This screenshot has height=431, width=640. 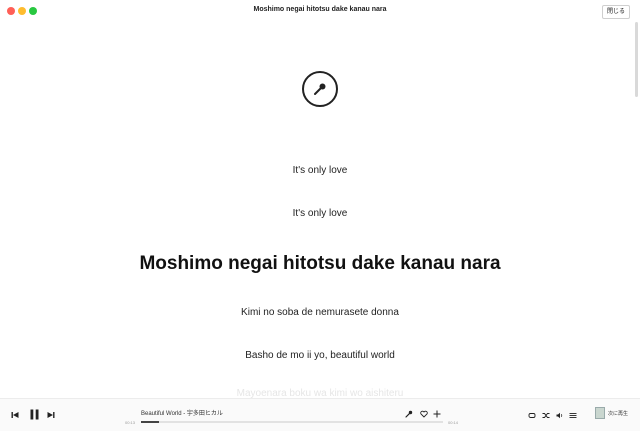 I want to click on pause-icon, so click(x=34, y=414).